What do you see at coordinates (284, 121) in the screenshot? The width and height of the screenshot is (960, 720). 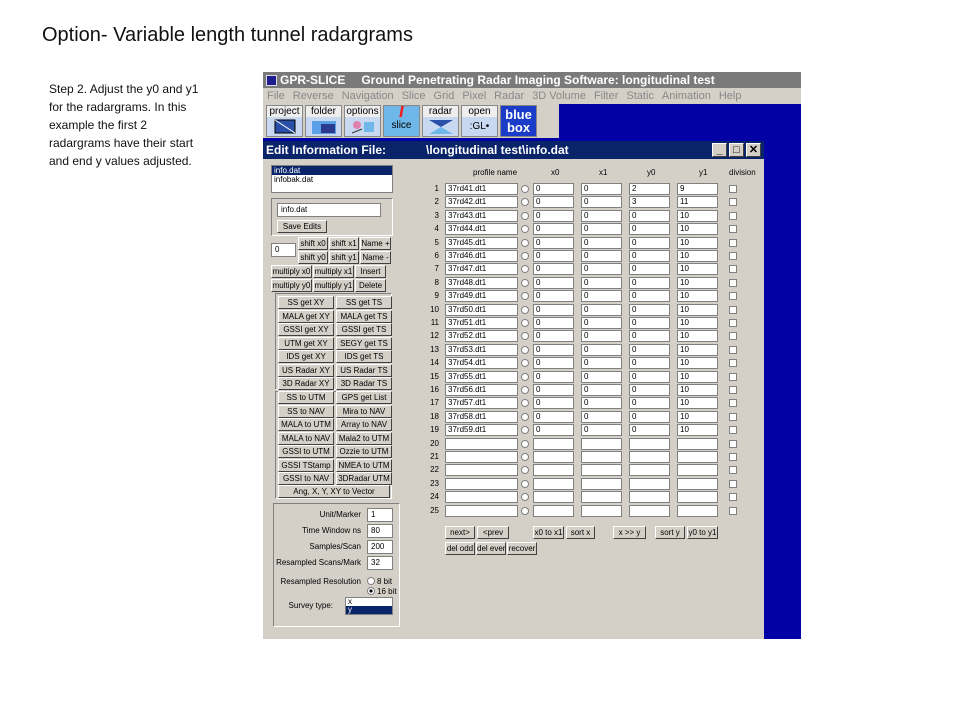 I see `project-button: project` at bounding box center [284, 121].